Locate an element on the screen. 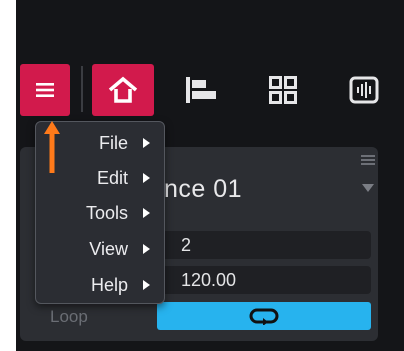  drag-handle-icon is located at coordinates (368, 160).